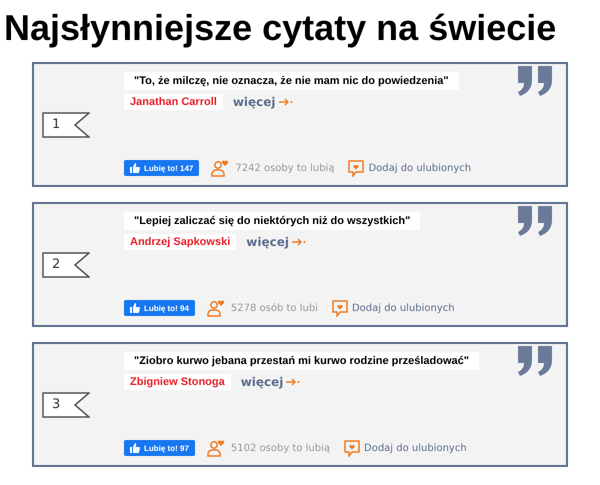  I want to click on author-name: Zbigniew Stonoga, so click(177, 382).